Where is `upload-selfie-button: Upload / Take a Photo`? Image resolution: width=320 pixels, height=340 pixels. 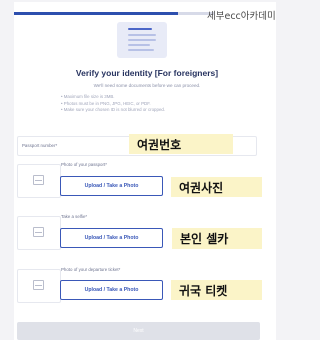
upload-selfie-button: Upload / Take a Photo is located at coordinates (111, 238).